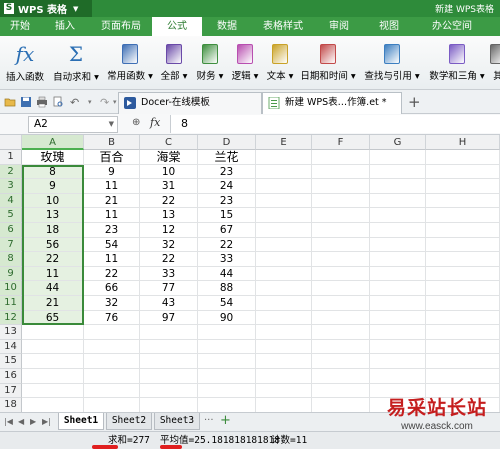 The height and width of the screenshot is (449, 500). What do you see at coordinates (53, 318) in the screenshot?
I see `cell: 65` at bounding box center [53, 318].